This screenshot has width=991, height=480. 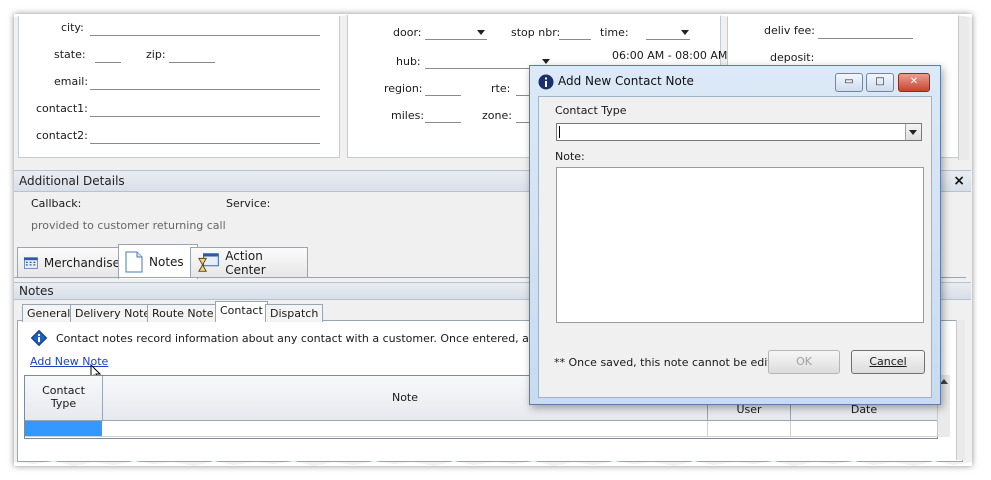 What do you see at coordinates (789, 30) in the screenshot?
I see `deliv-fee-label: deliv fee:` at bounding box center [789, 30].